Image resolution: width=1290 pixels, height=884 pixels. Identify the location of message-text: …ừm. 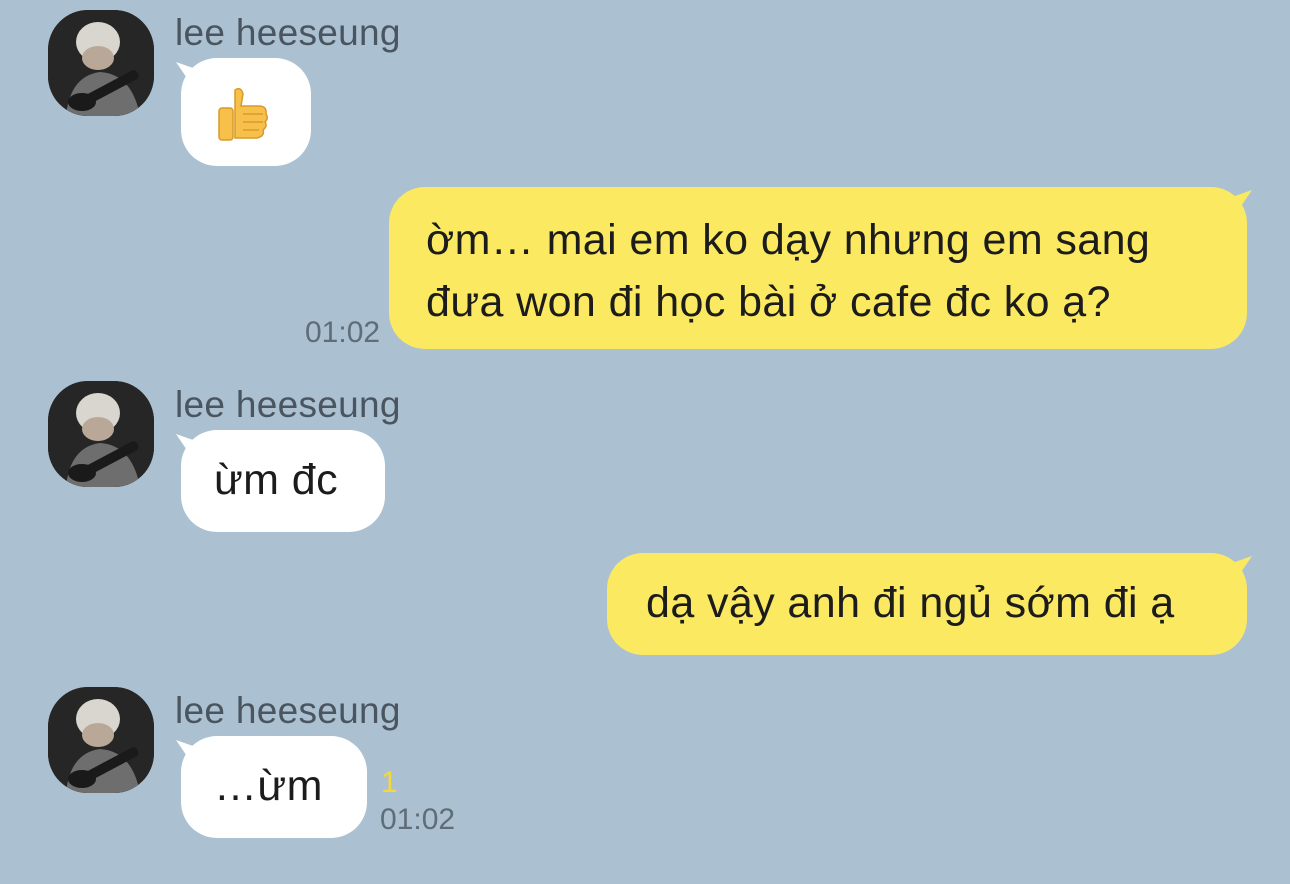
(268, 786).